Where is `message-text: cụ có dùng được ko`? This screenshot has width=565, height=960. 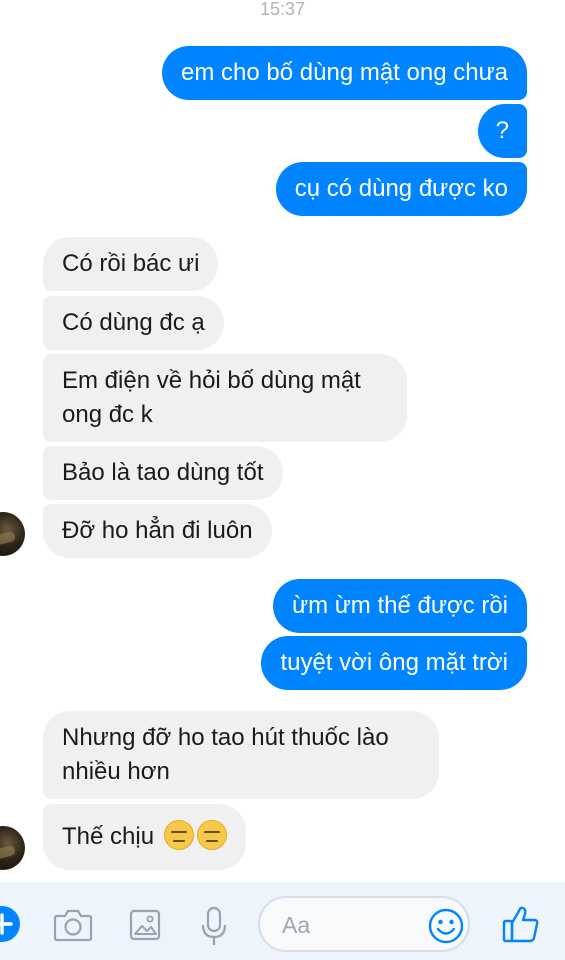
message-text: cụ có dùng được ko is located at coordinates (401, 188).